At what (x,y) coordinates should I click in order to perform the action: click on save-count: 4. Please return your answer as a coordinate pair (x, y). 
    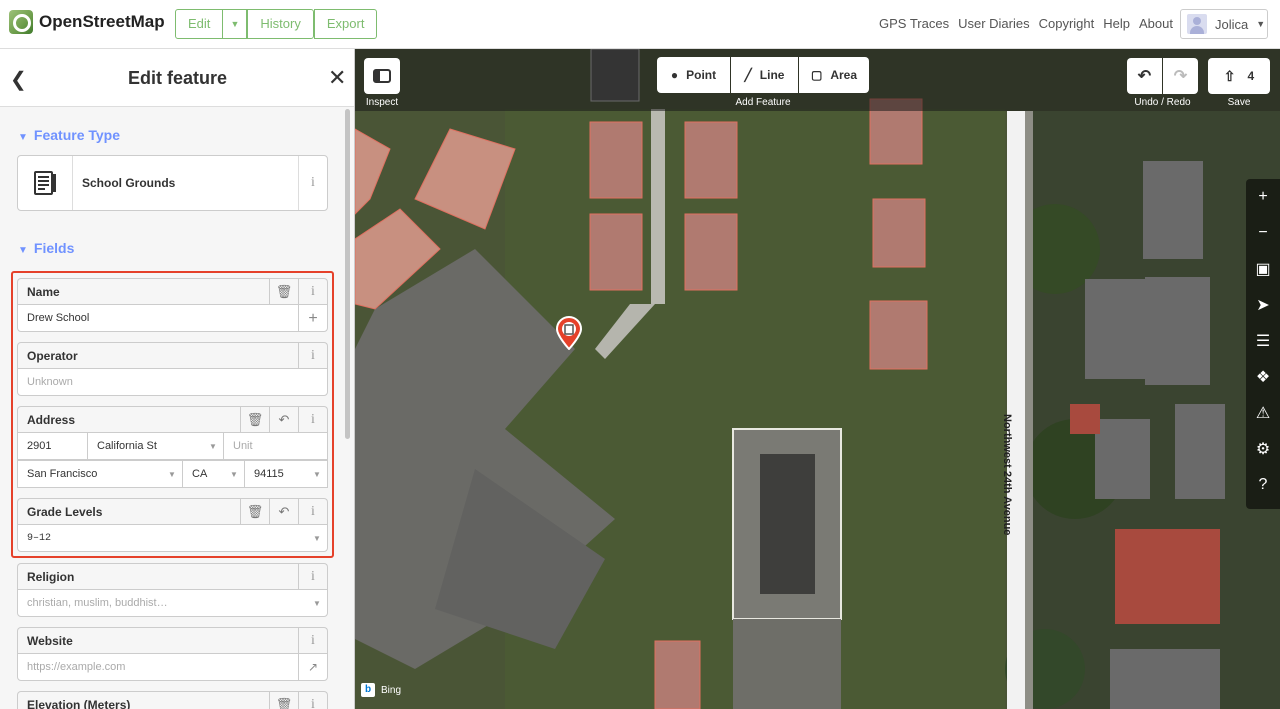
    Looking at the image, I should click on (1251, 76).